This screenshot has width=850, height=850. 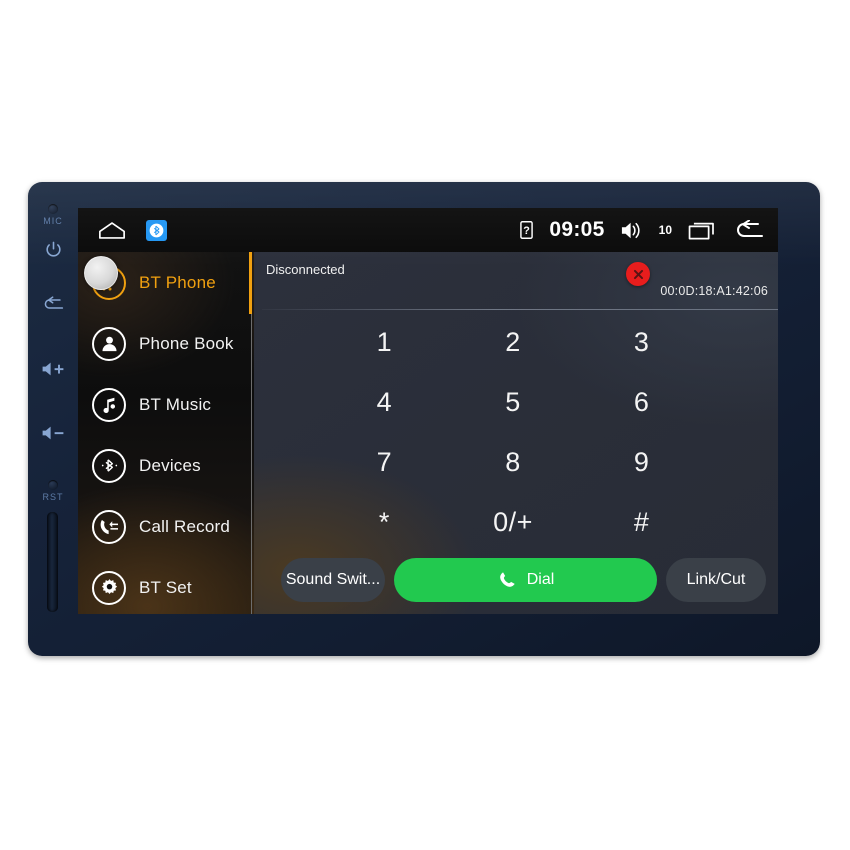 What do you see at coordinates (53, 419) in the screenshot?
I see `device-left-bezel: MIC RST` at bounding box center [53, 419].